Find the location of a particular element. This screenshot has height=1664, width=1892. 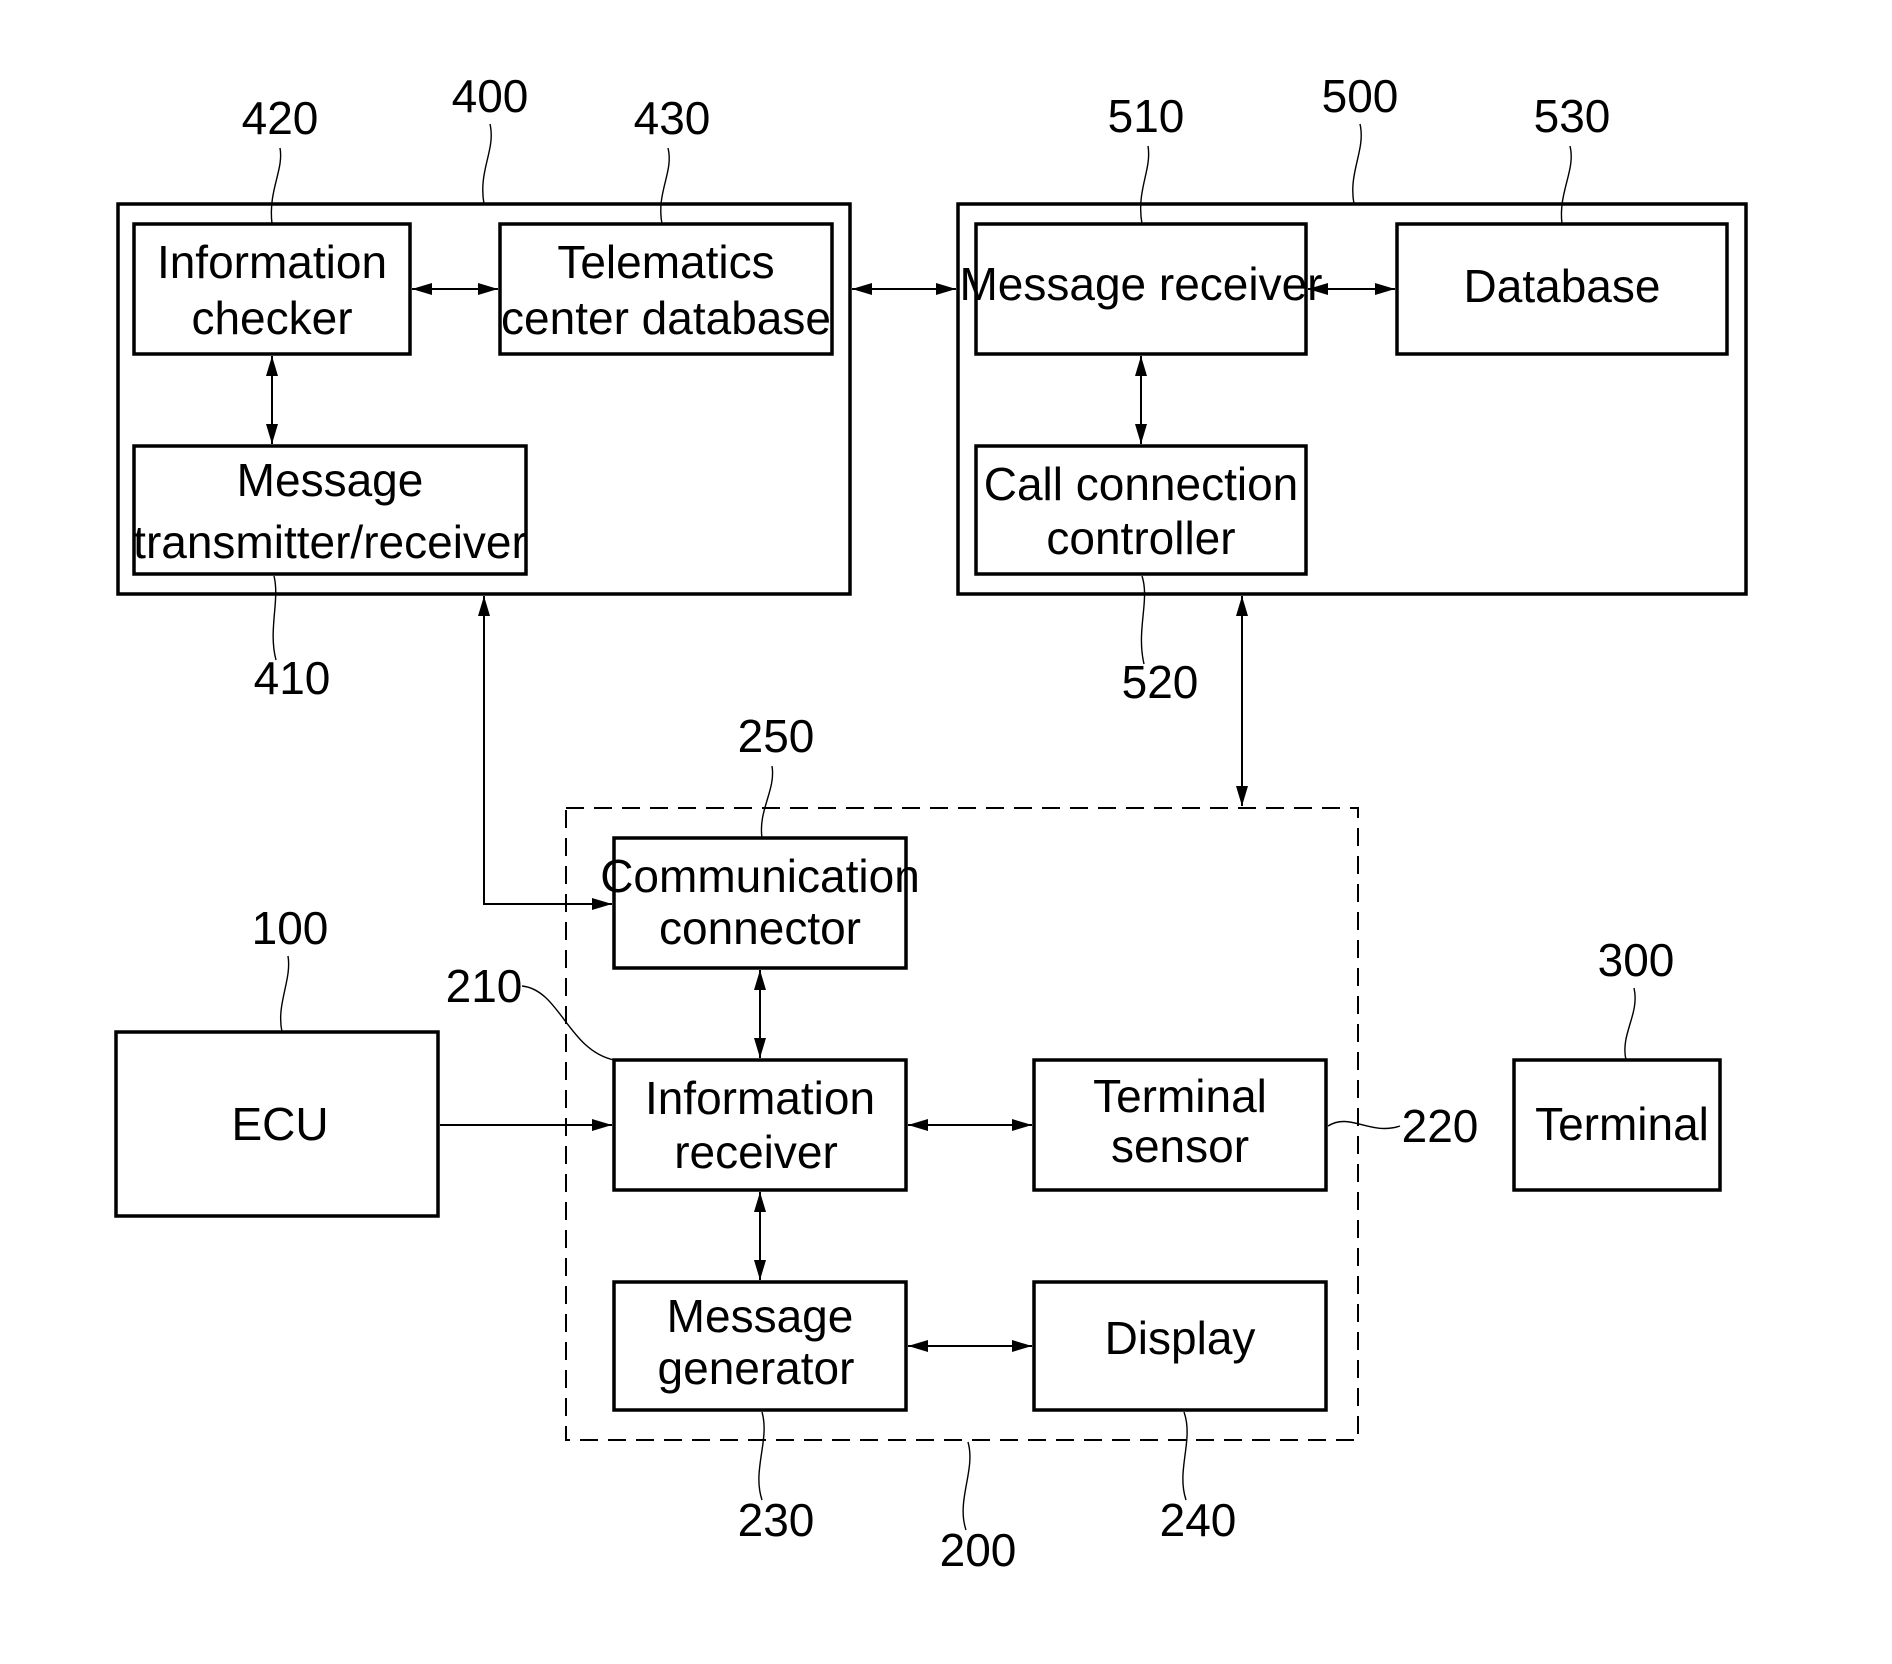

block-msg-txrx: Message transmitter/receiver is located at coordinates (330, 510).